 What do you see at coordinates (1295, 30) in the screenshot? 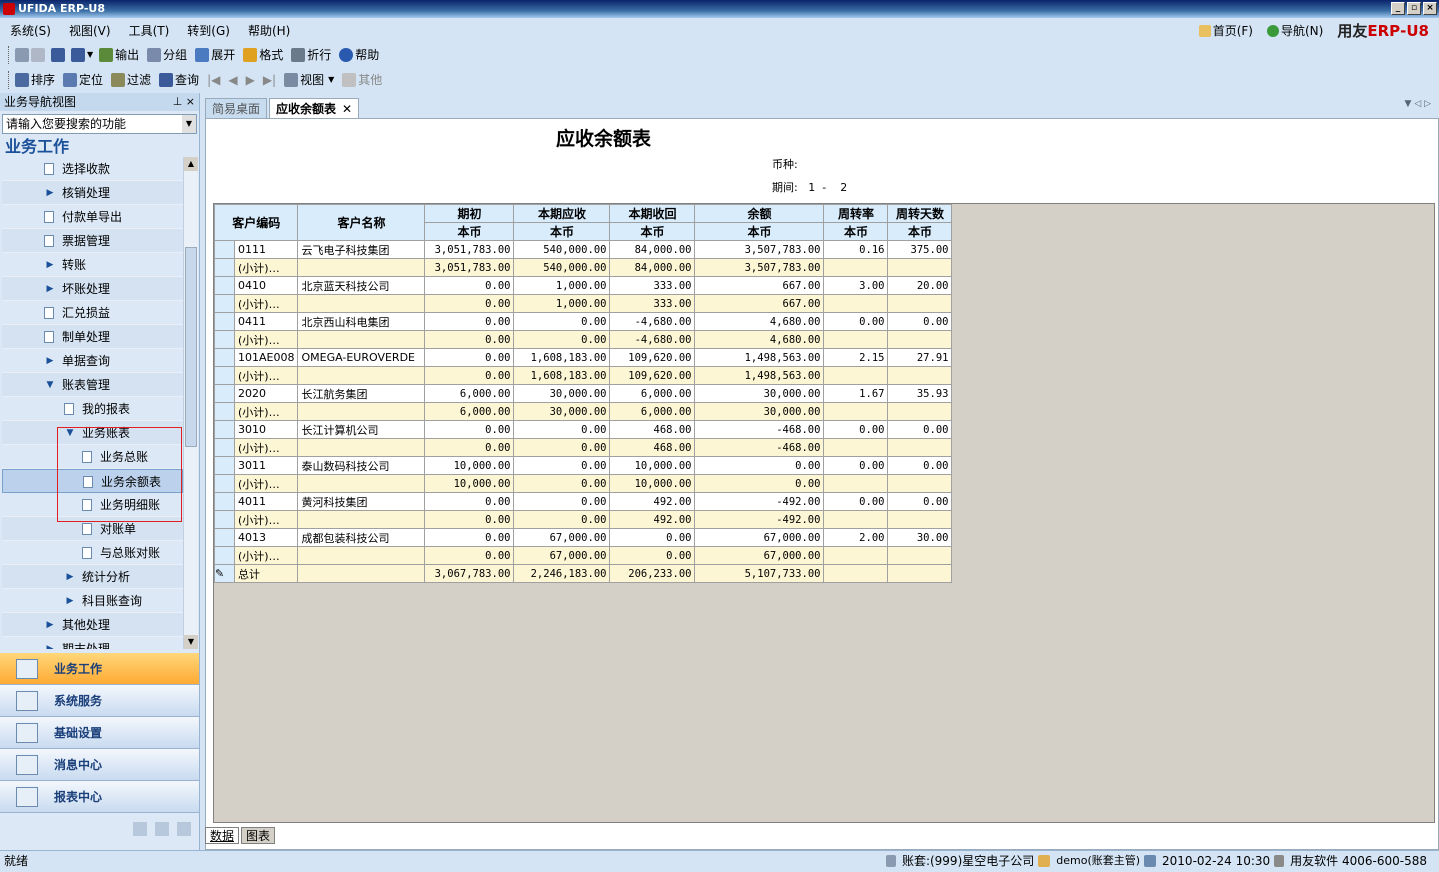
I see `navigation-link: 导航(N)` at bounding box center [1295, 30].